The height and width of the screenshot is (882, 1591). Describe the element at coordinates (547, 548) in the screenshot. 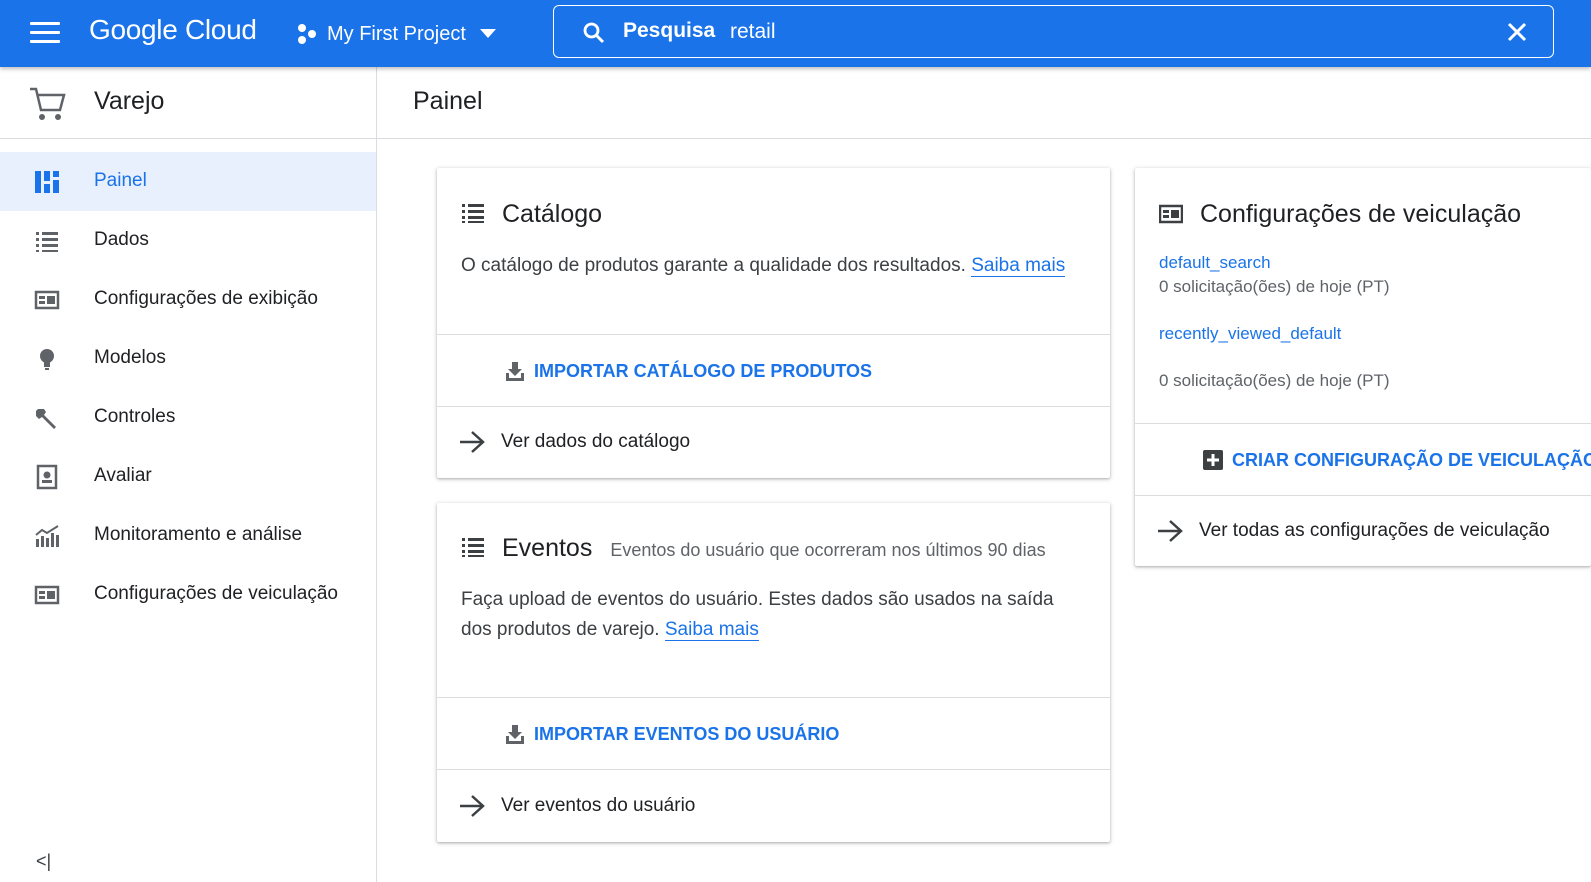

I see `events-title: Eventos` at that location.